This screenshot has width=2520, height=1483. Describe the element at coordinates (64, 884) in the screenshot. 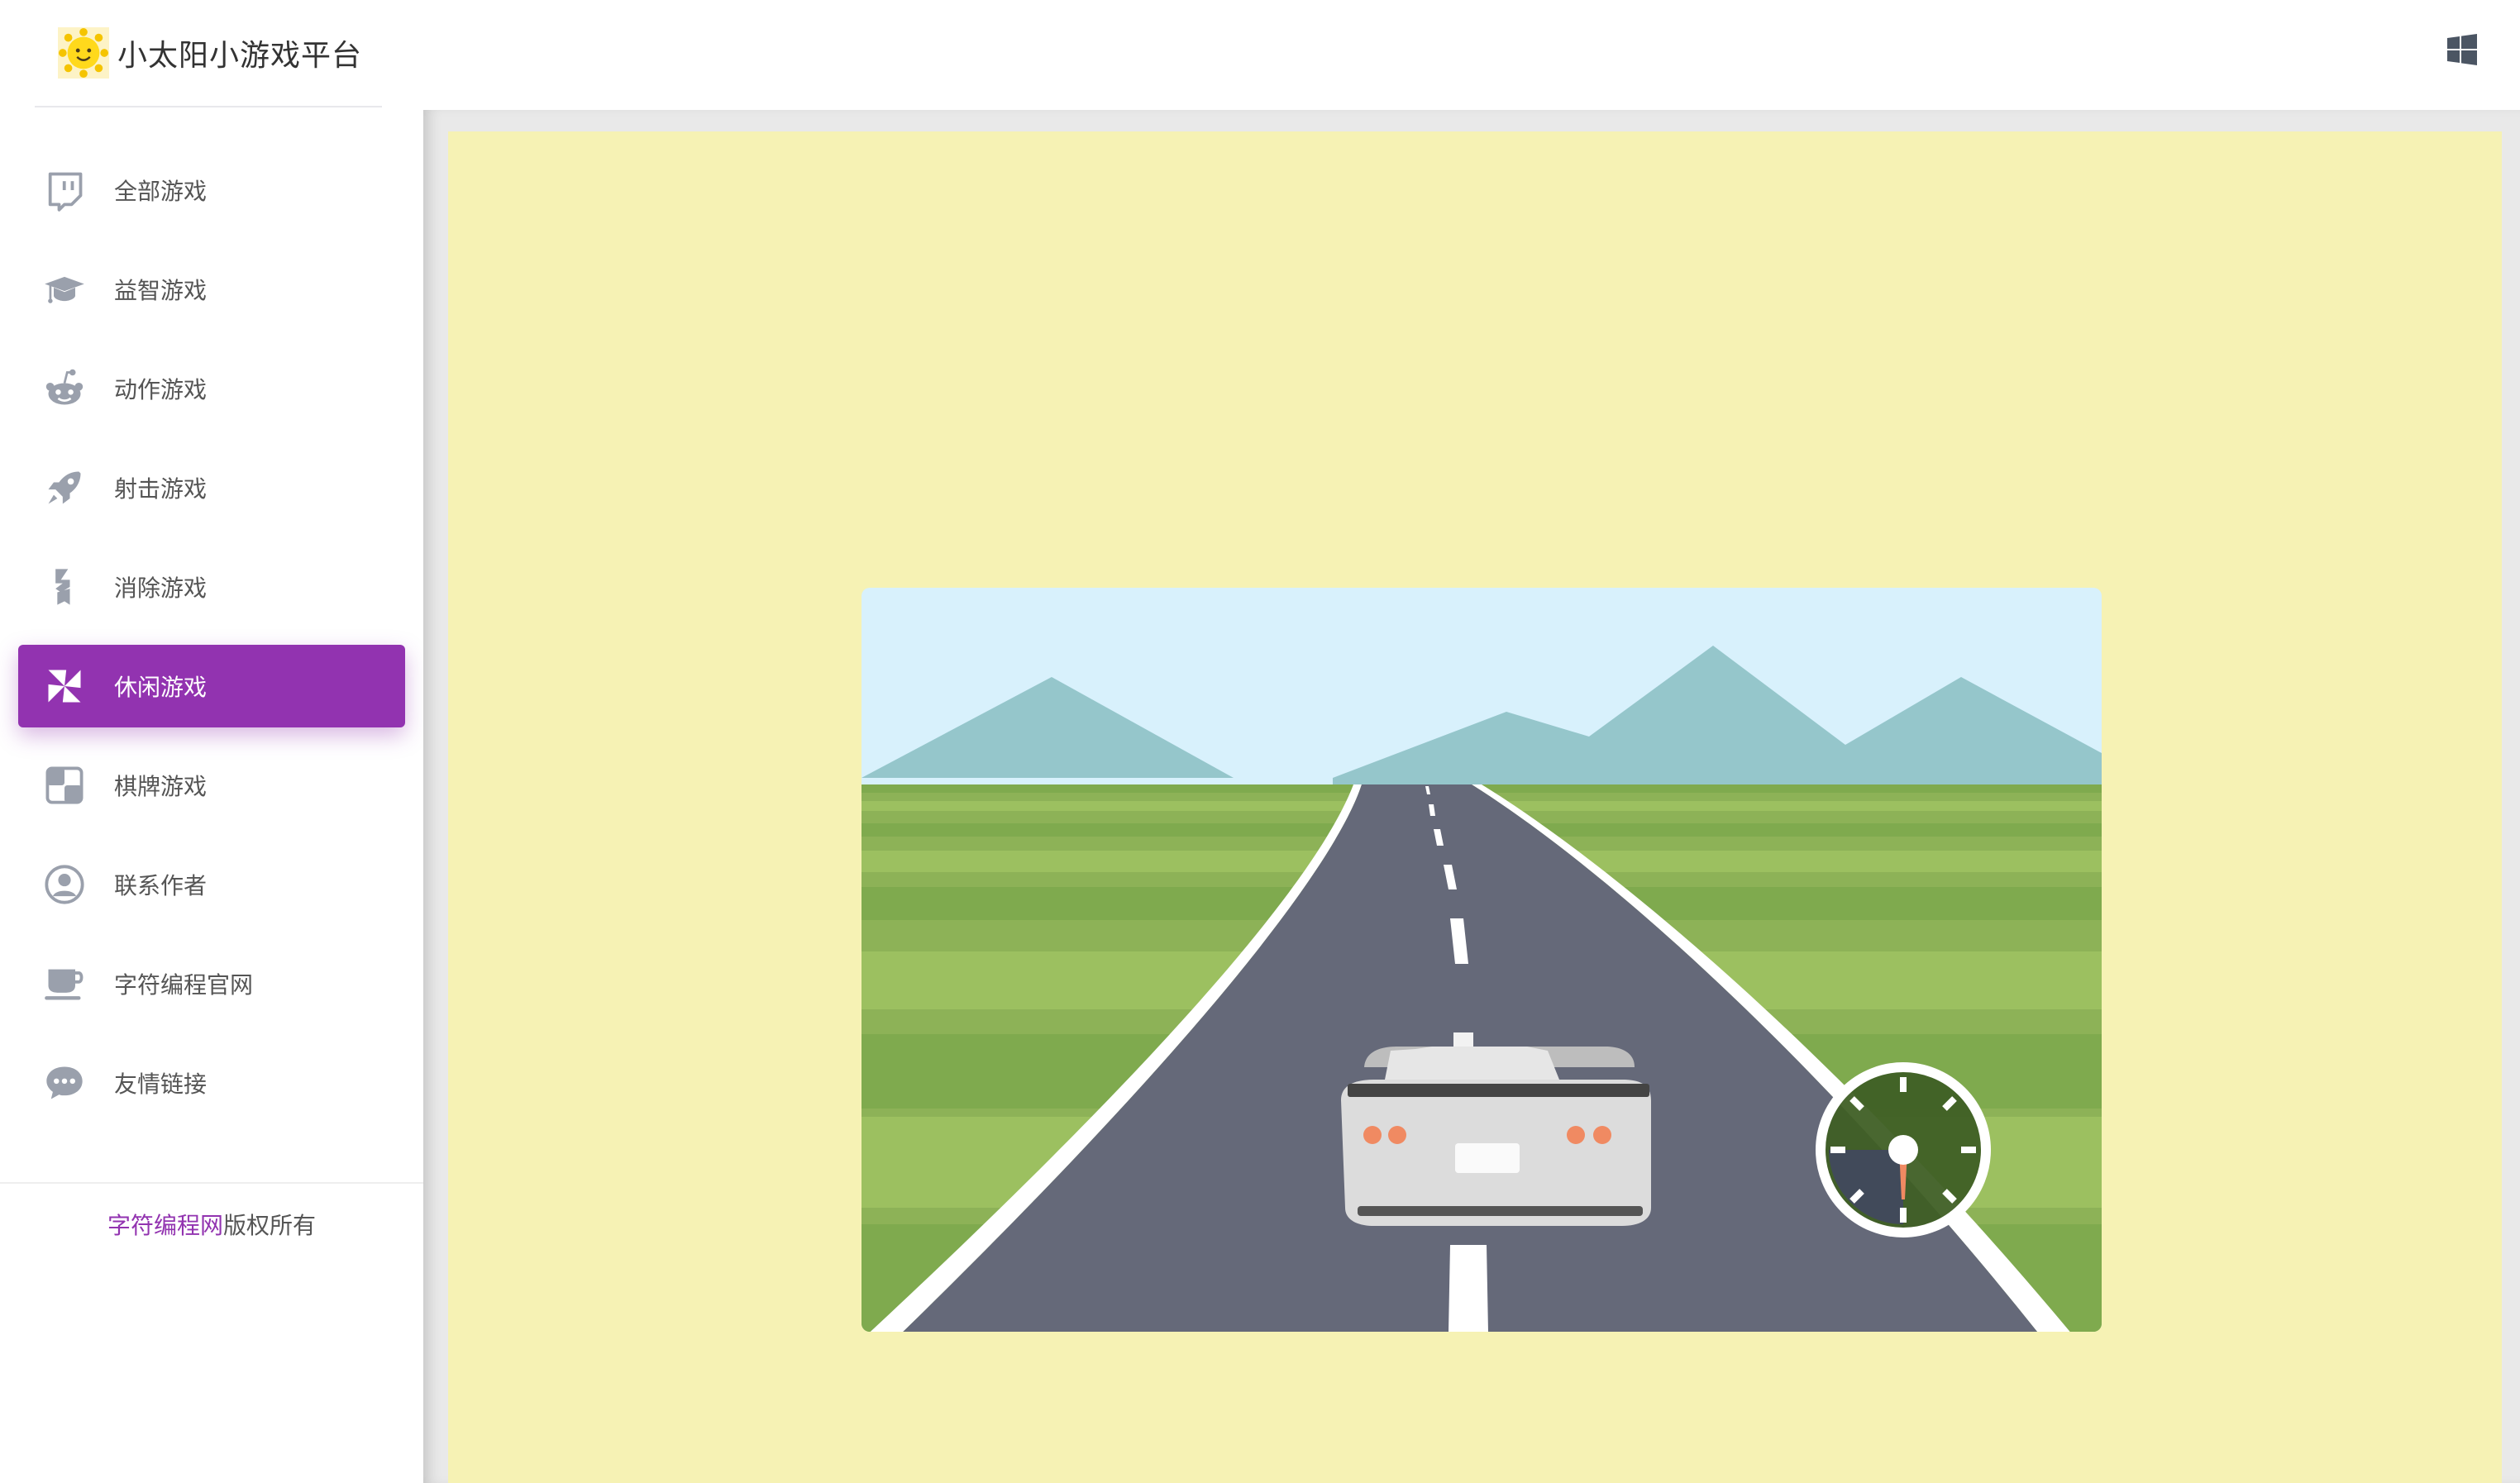

I see `user-circle-icon` at that location.